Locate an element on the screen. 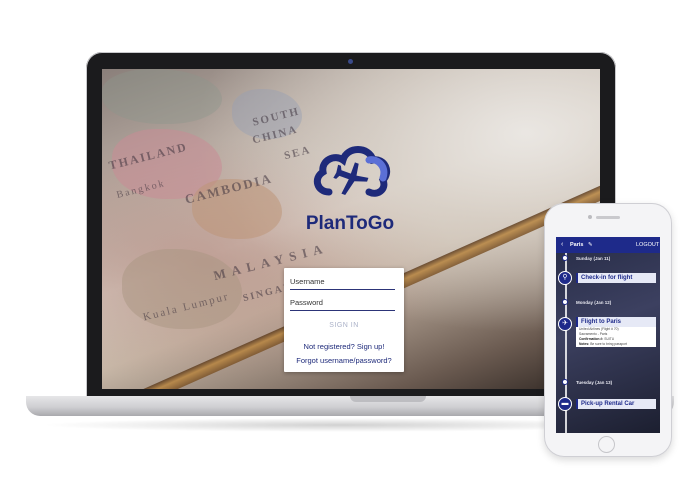 The width and height of the screenshot is (700, 500). logout-button: LOGOUT is located at coordinates (647, 245).